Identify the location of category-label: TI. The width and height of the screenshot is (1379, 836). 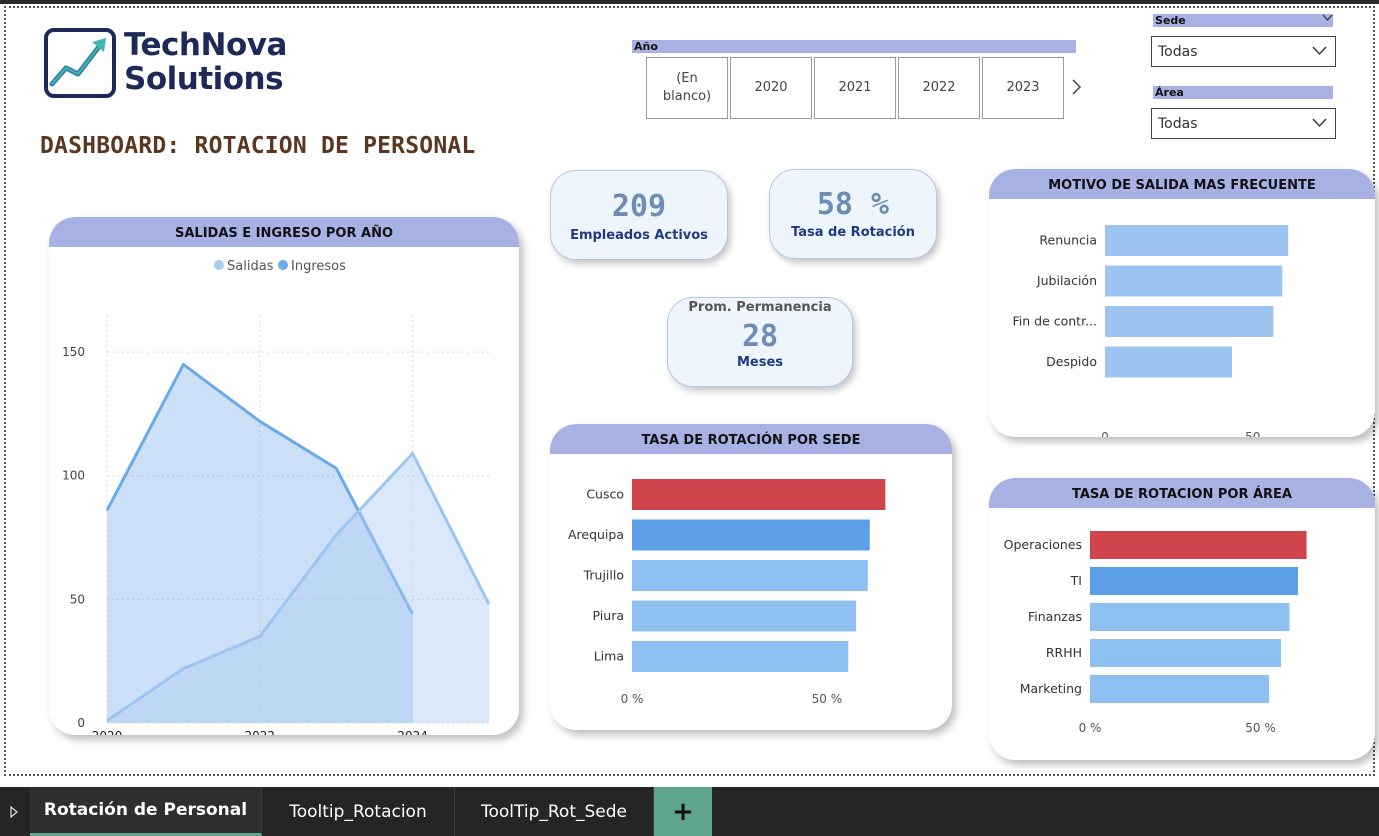
(1076, 580).